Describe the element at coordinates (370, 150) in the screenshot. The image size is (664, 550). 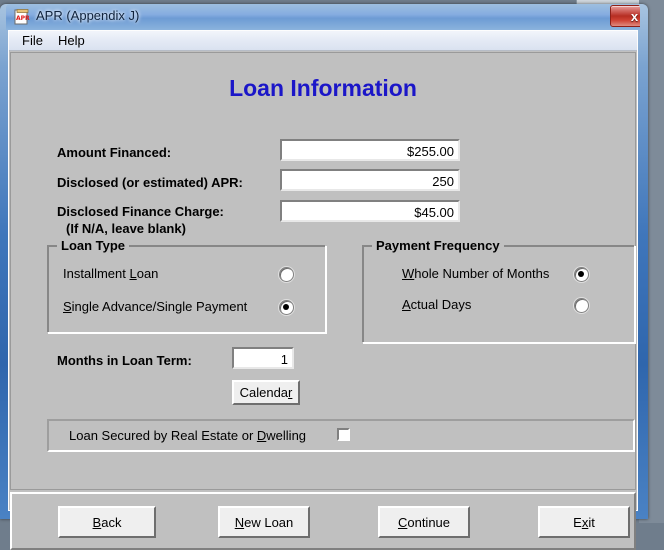
I see `amount-financed-input` at that location.